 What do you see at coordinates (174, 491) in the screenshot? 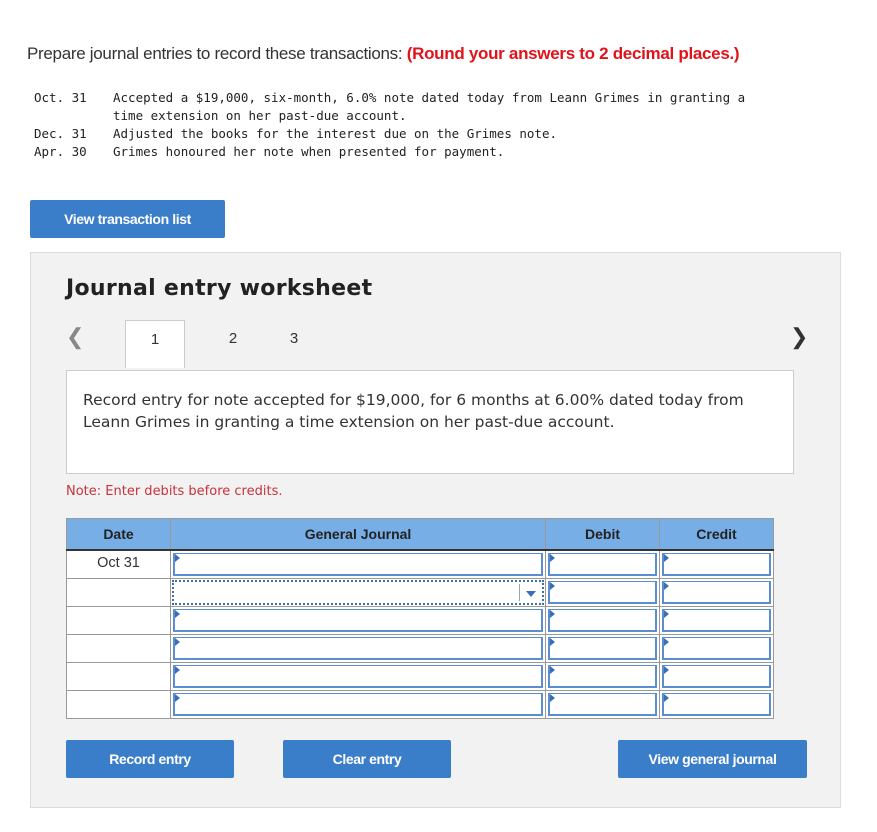
I see `note-text: Note: Enter debits before credits.` at bounding box center [174, 491].